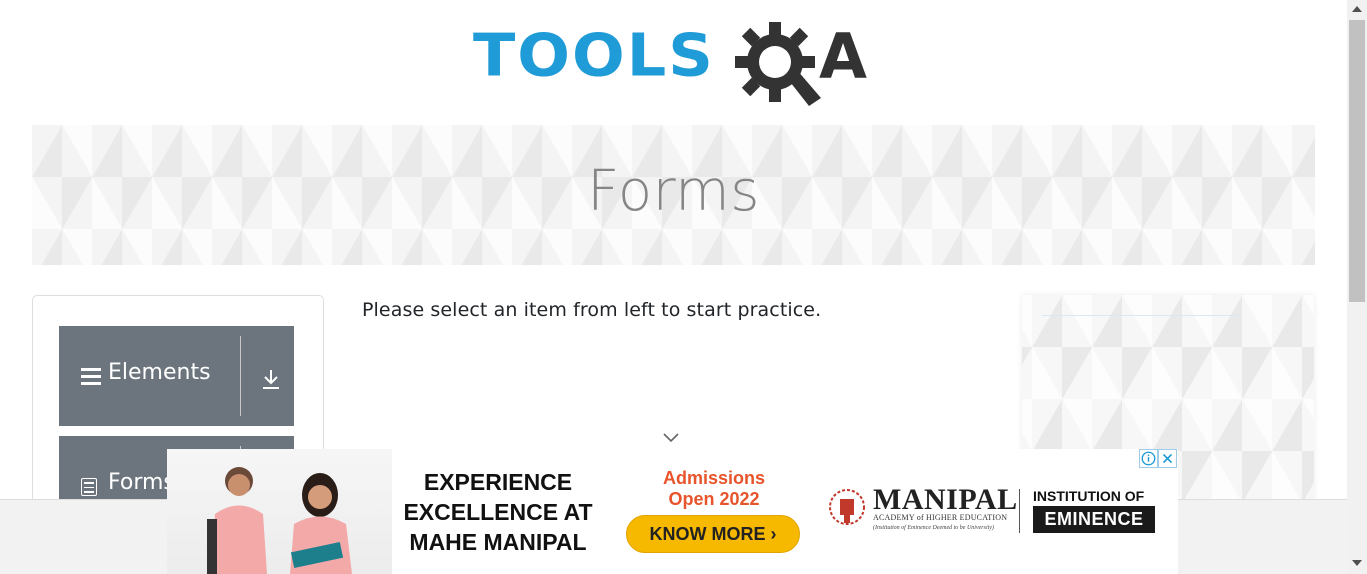 The image size is (1367, 574). Describe the element at coordinates (237, 520) in the screenshot. I see `student-male-image` at that location.